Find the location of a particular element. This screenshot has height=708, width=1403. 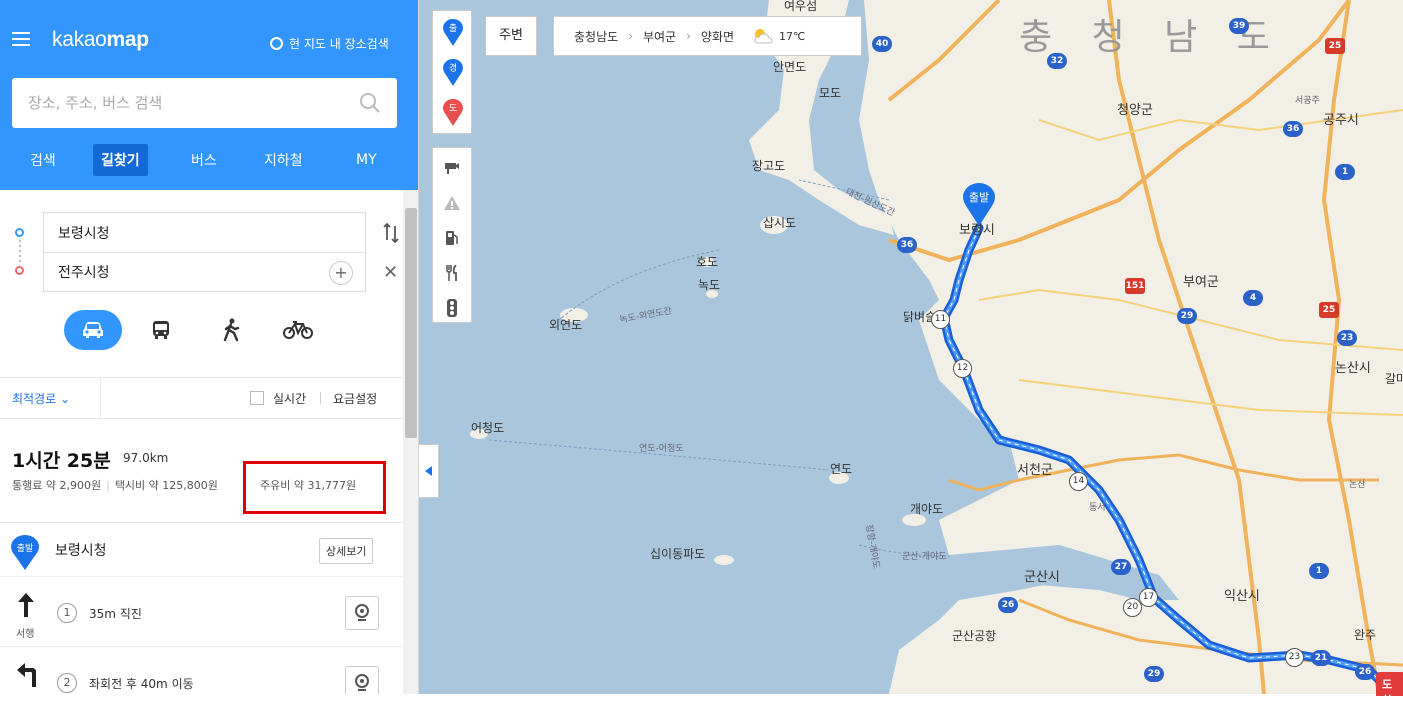

temperature: 17℃ is located at coordinates (792, 36).